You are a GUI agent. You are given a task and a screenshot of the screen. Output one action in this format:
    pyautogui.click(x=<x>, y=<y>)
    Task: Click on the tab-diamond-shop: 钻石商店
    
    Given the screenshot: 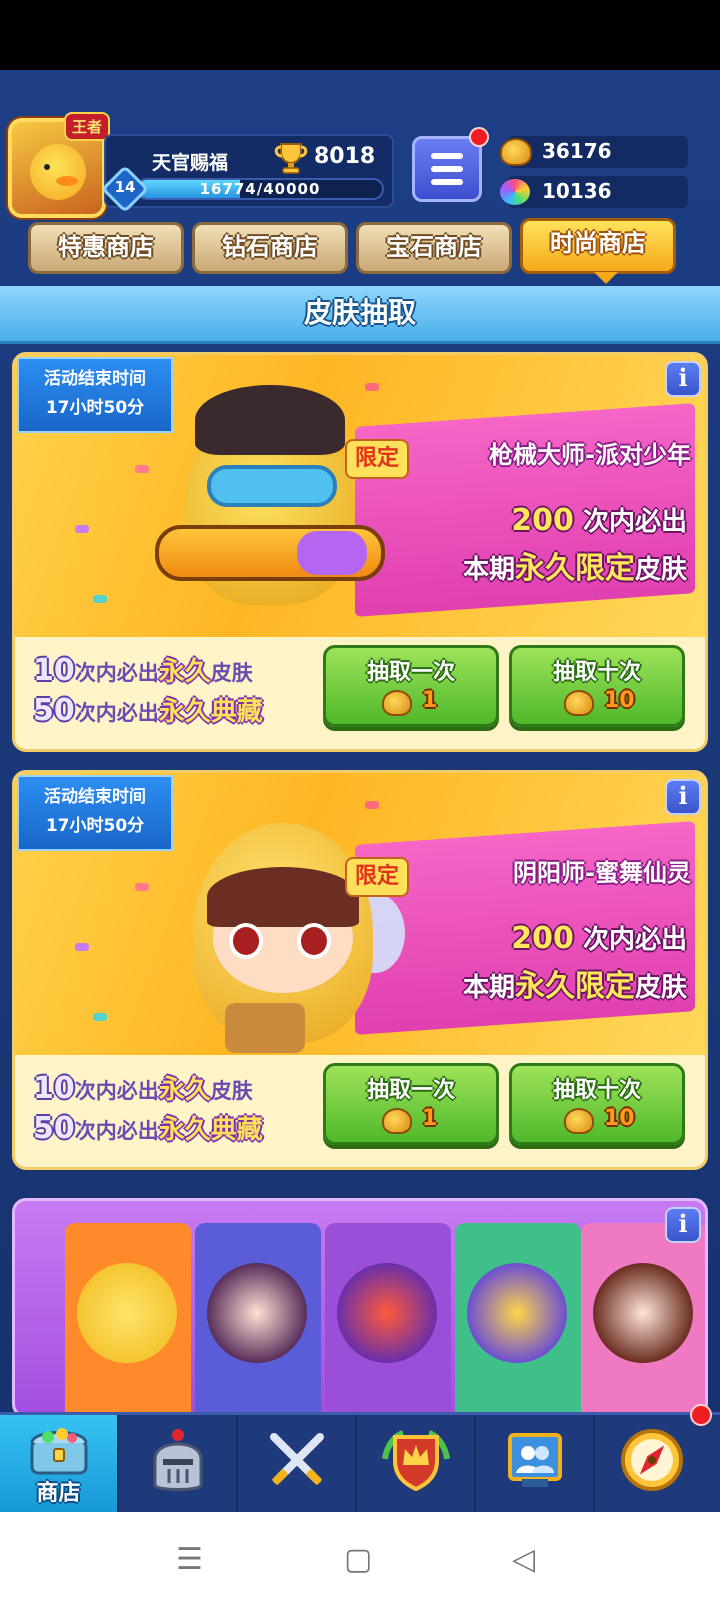 What is the action you would take?
    pyautogui.click(x=270, y=248)
    